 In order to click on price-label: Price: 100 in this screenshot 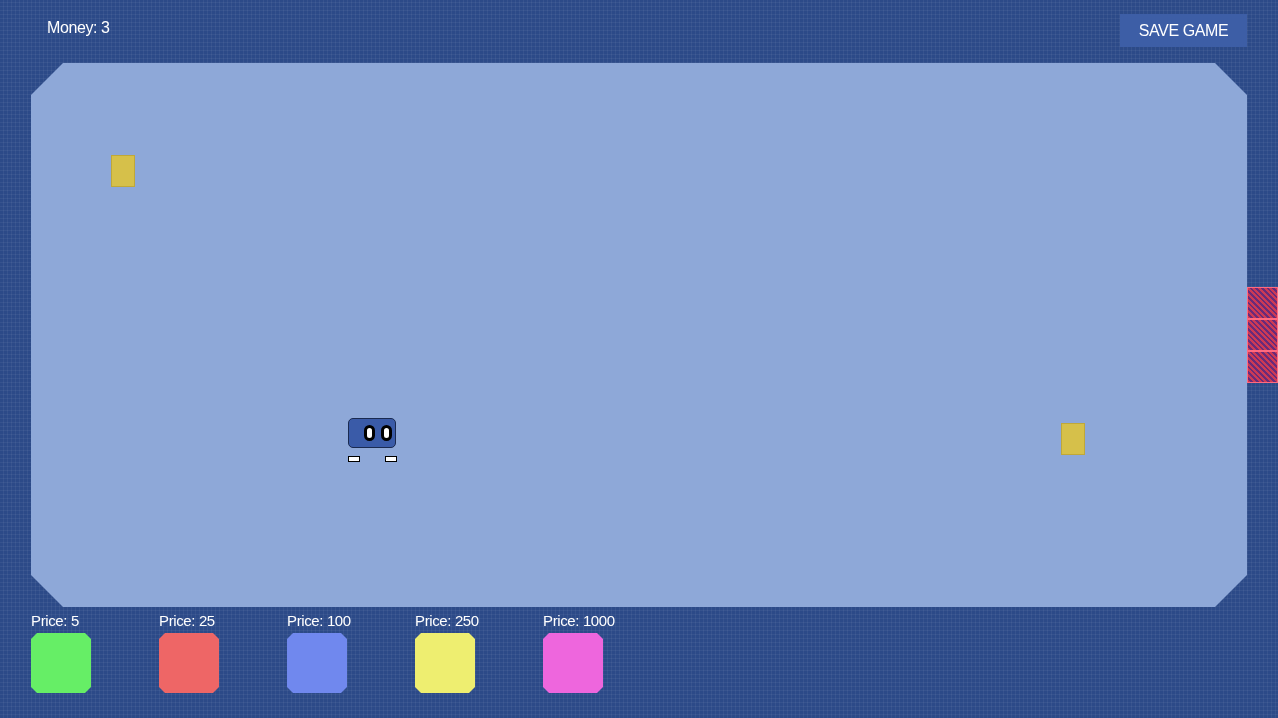, I will do `click(319, 621)`.